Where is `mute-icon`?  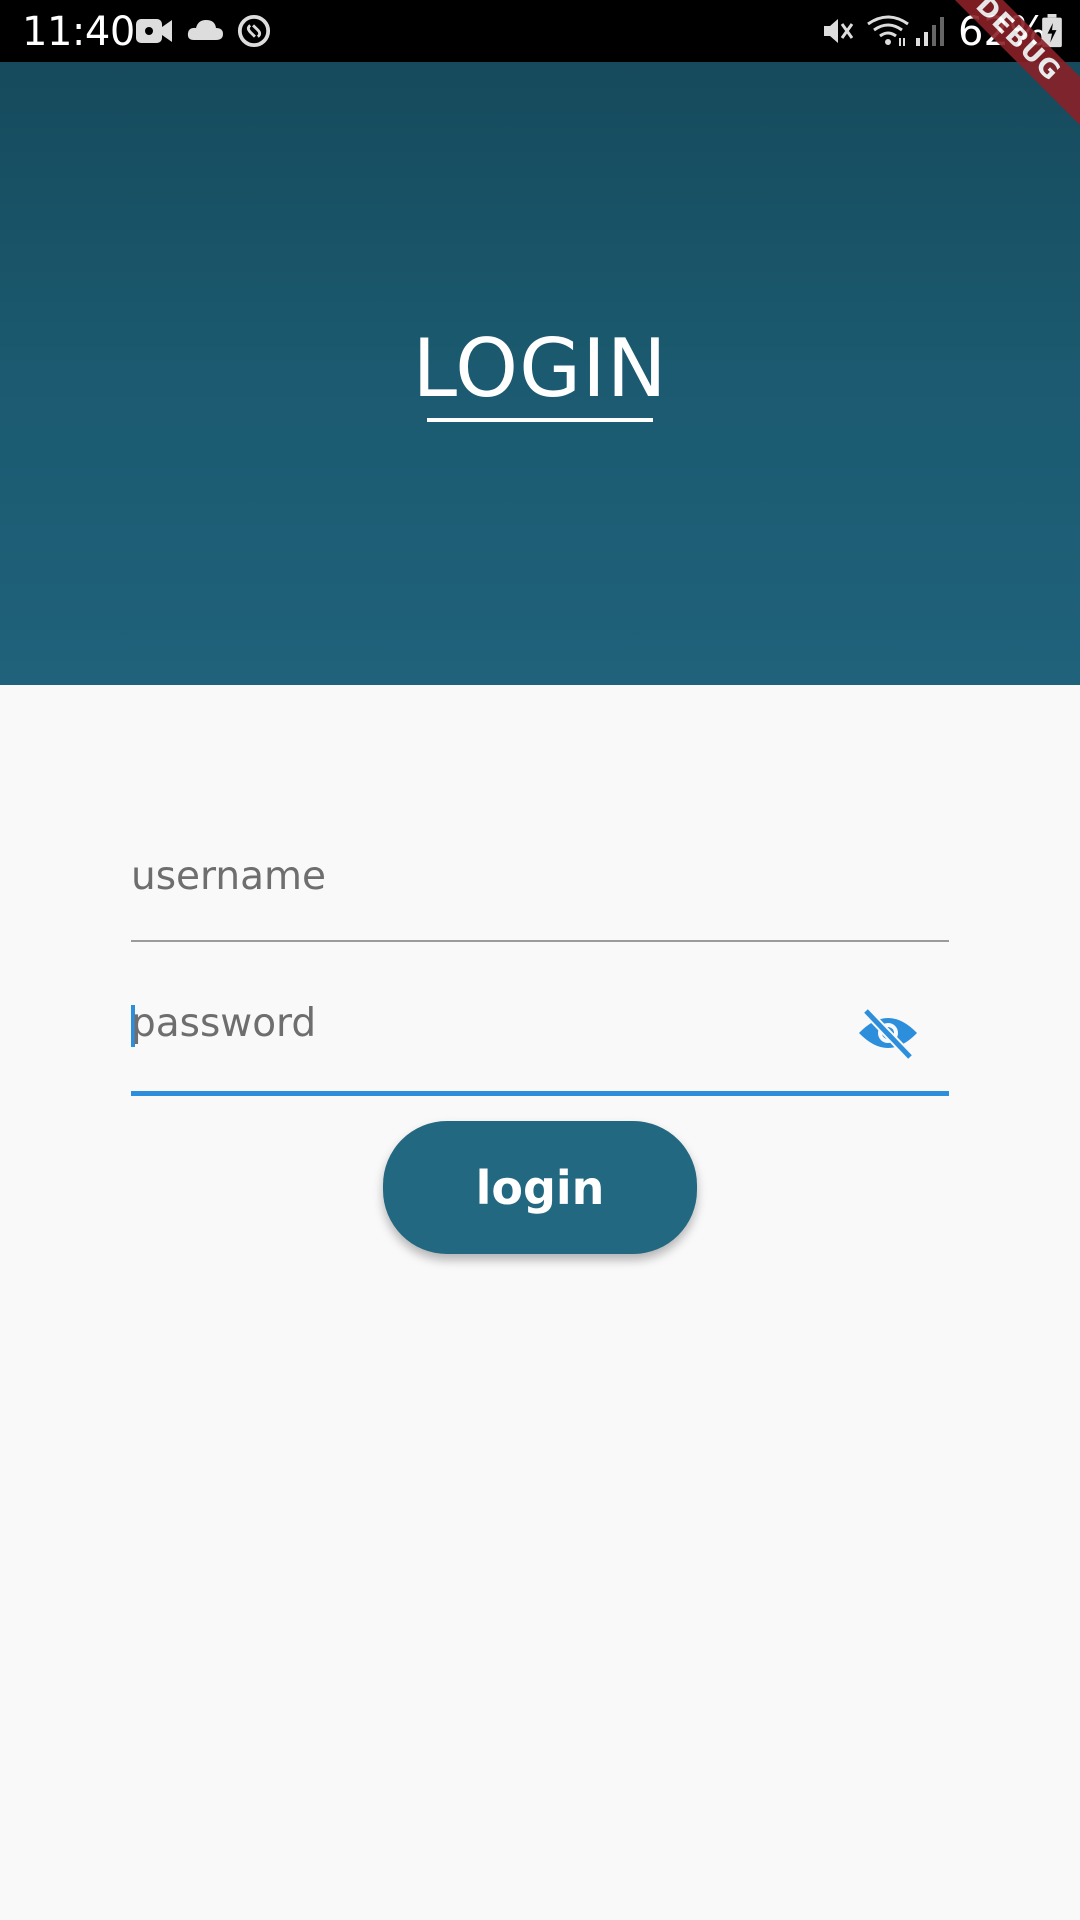
mute-icon is located at coordinates (839, 31).